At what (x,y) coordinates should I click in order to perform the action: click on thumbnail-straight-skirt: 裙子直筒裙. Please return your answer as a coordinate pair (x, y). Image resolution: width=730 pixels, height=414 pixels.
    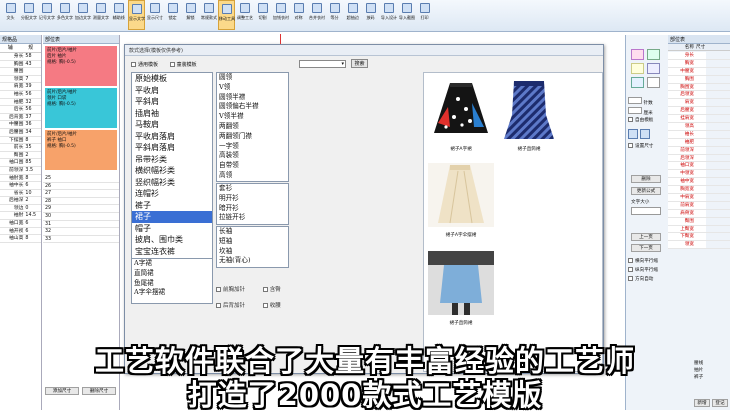
    Looking at the image, I should click on (529, 116).